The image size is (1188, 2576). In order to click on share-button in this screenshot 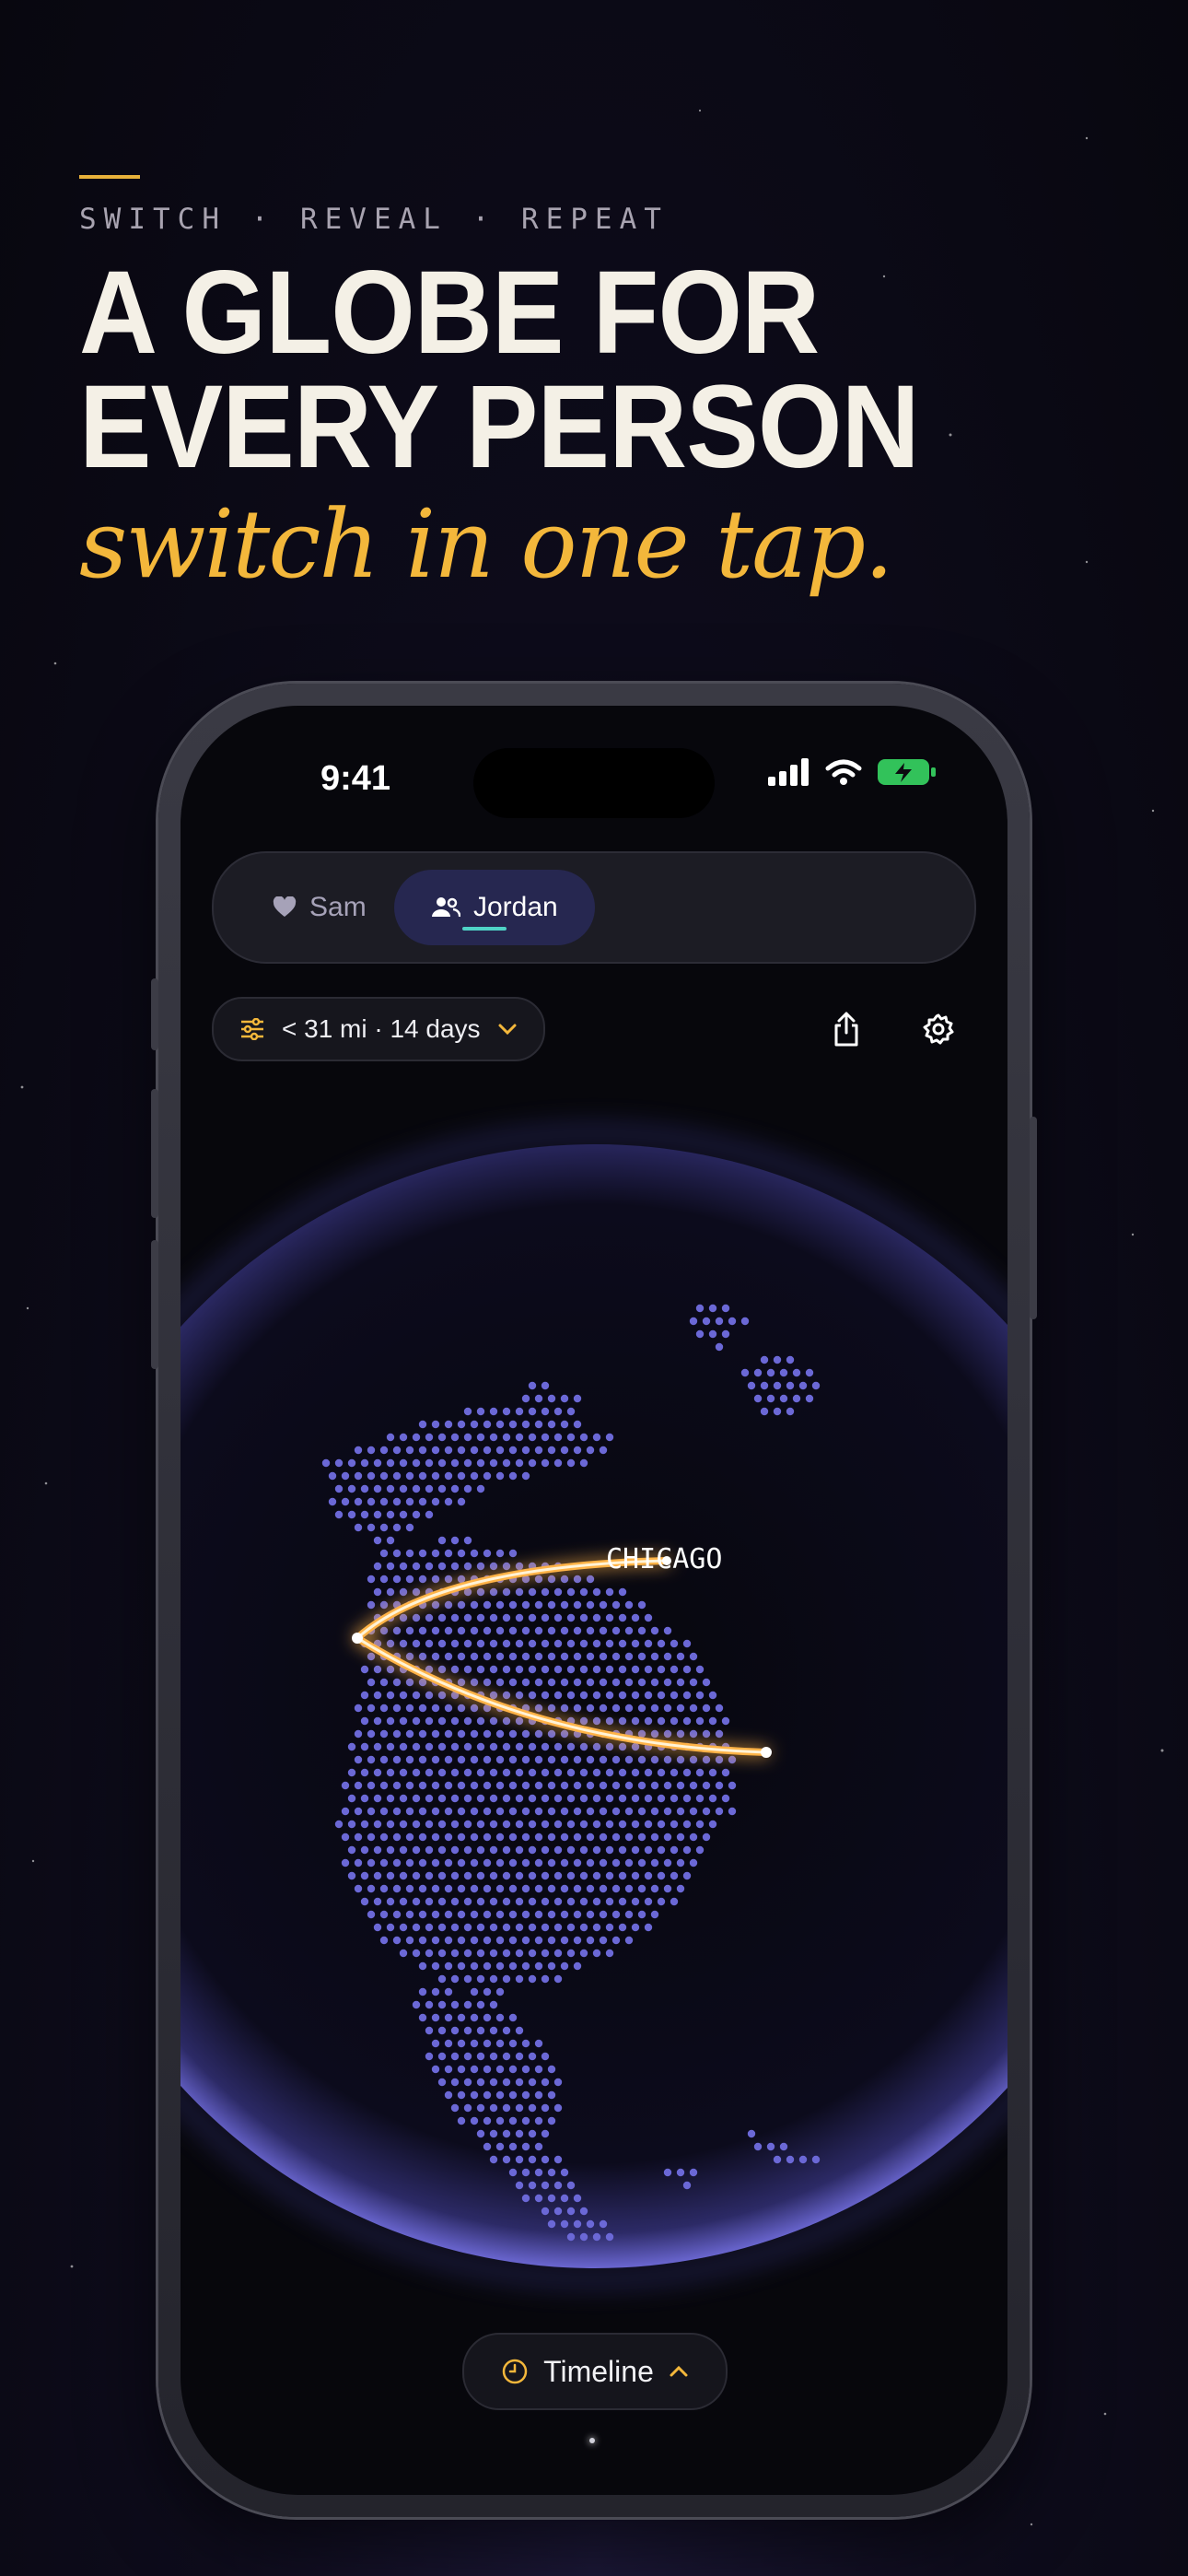, I will do `click(846, 1029)`.